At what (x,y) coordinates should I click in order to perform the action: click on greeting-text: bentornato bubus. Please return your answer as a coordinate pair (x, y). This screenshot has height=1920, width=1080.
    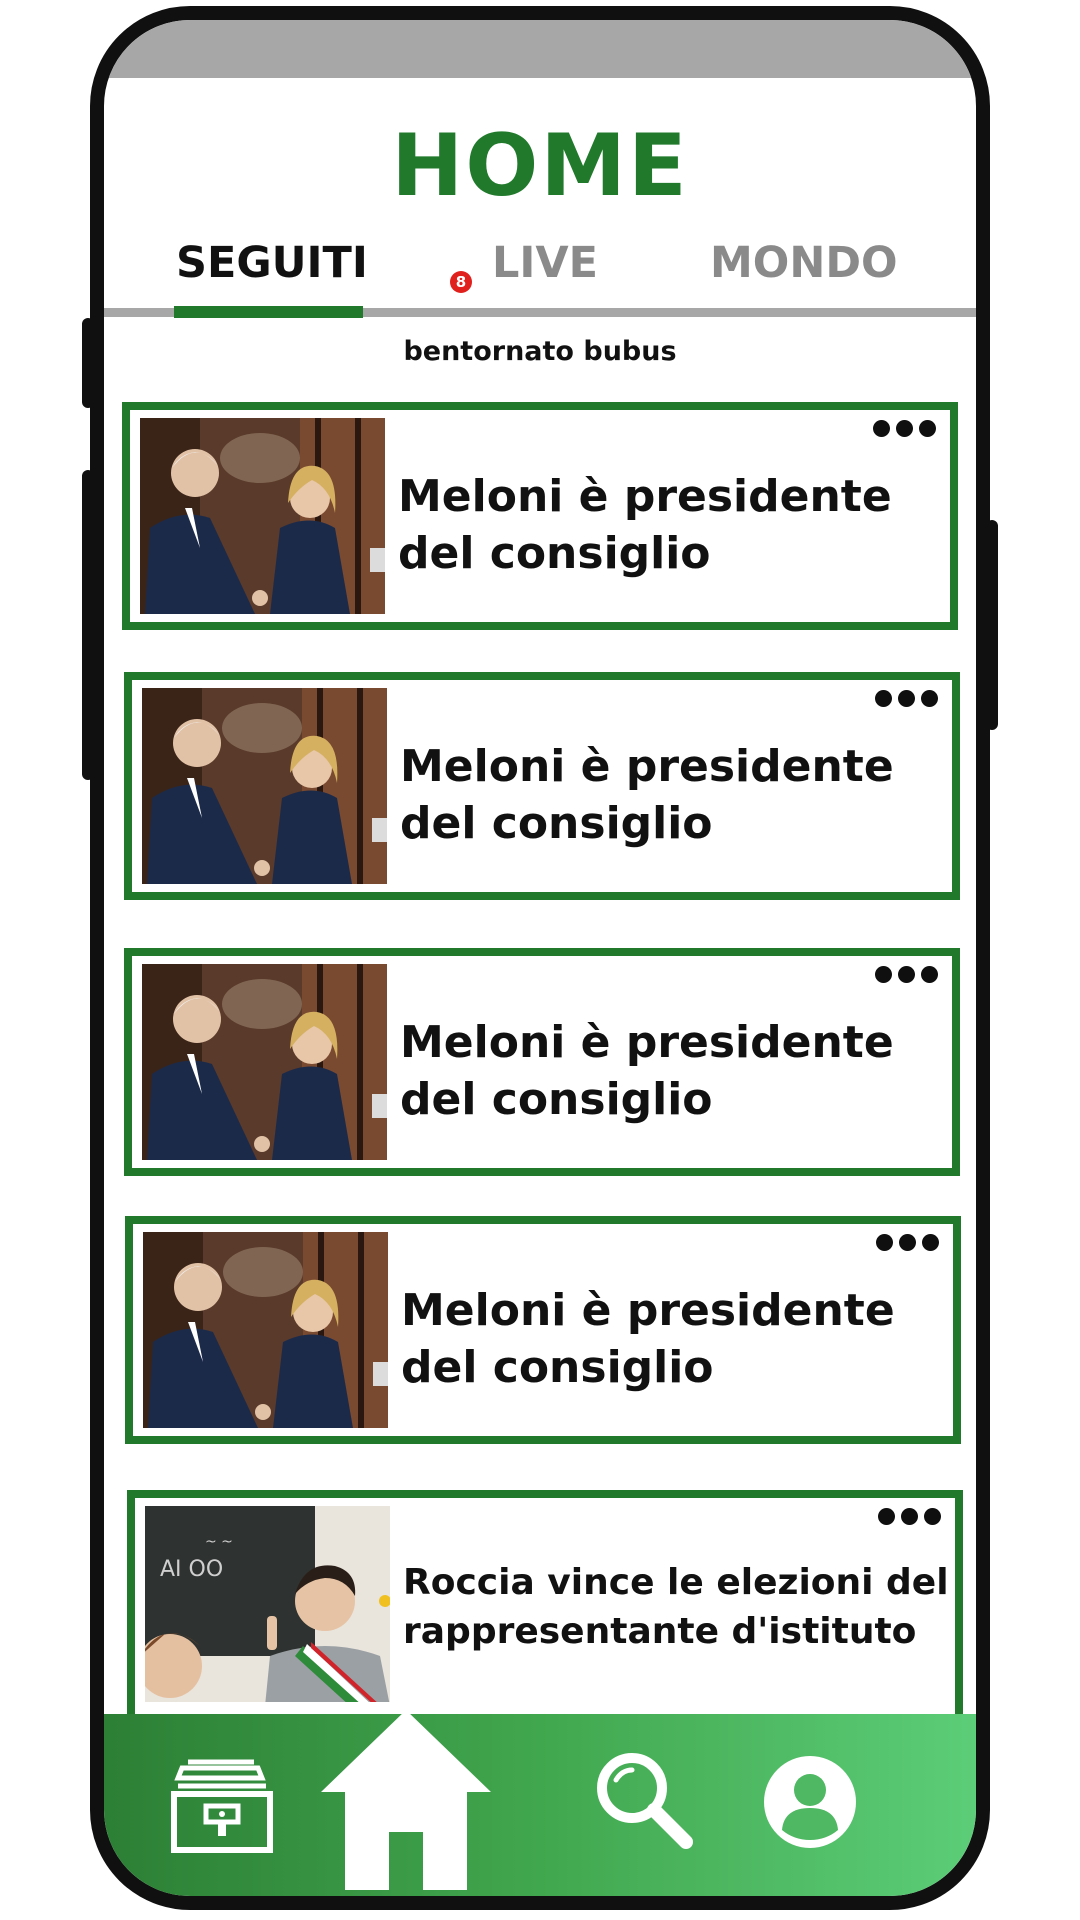
    Looking at the image, I should click on (540, 351).